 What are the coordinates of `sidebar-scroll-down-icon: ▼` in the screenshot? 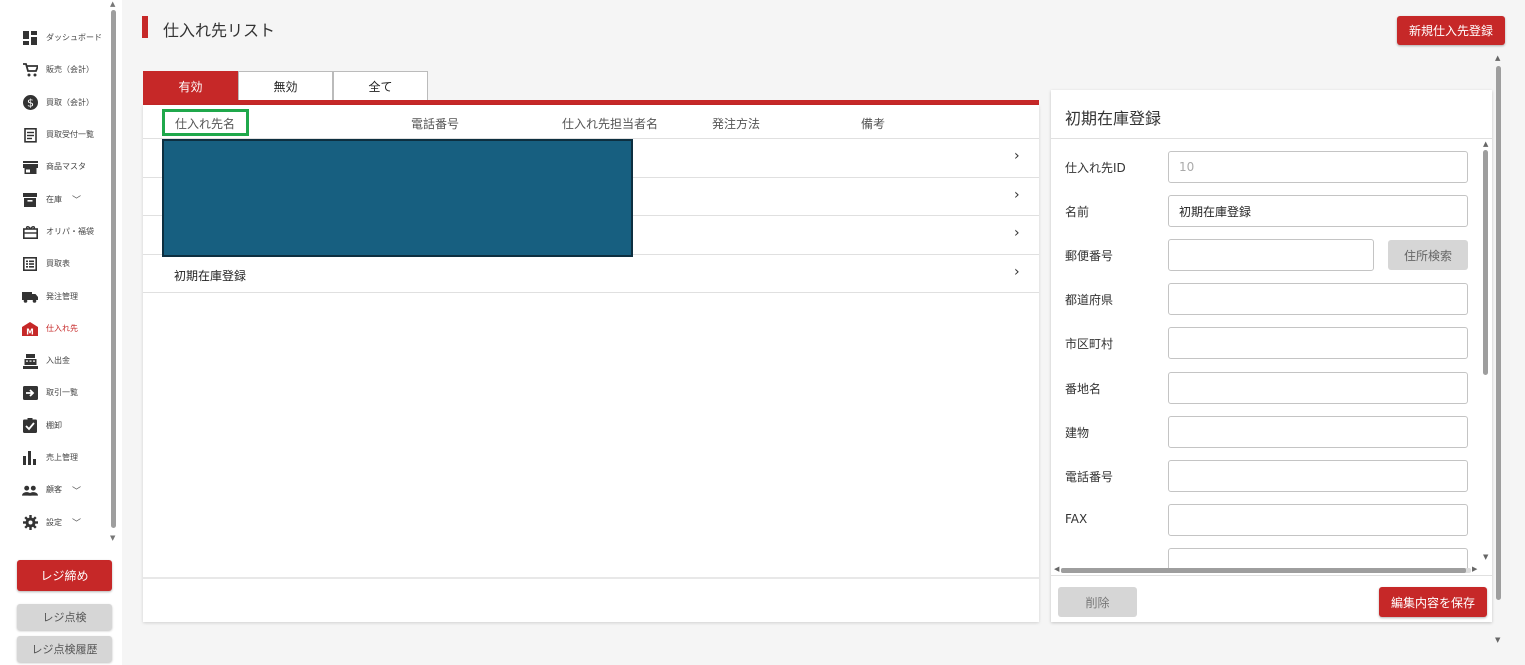 It's located at (112, 538).